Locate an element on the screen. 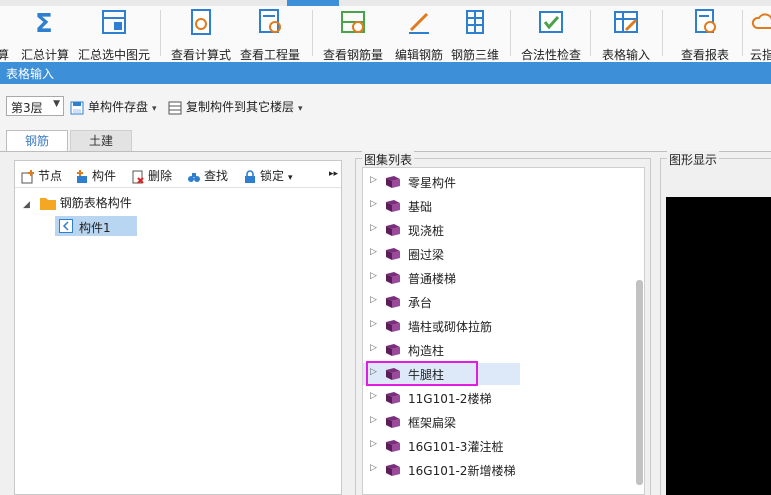  tree-root-node: ◢ 钢筋表格构件 is located at coordinates (77, 202).